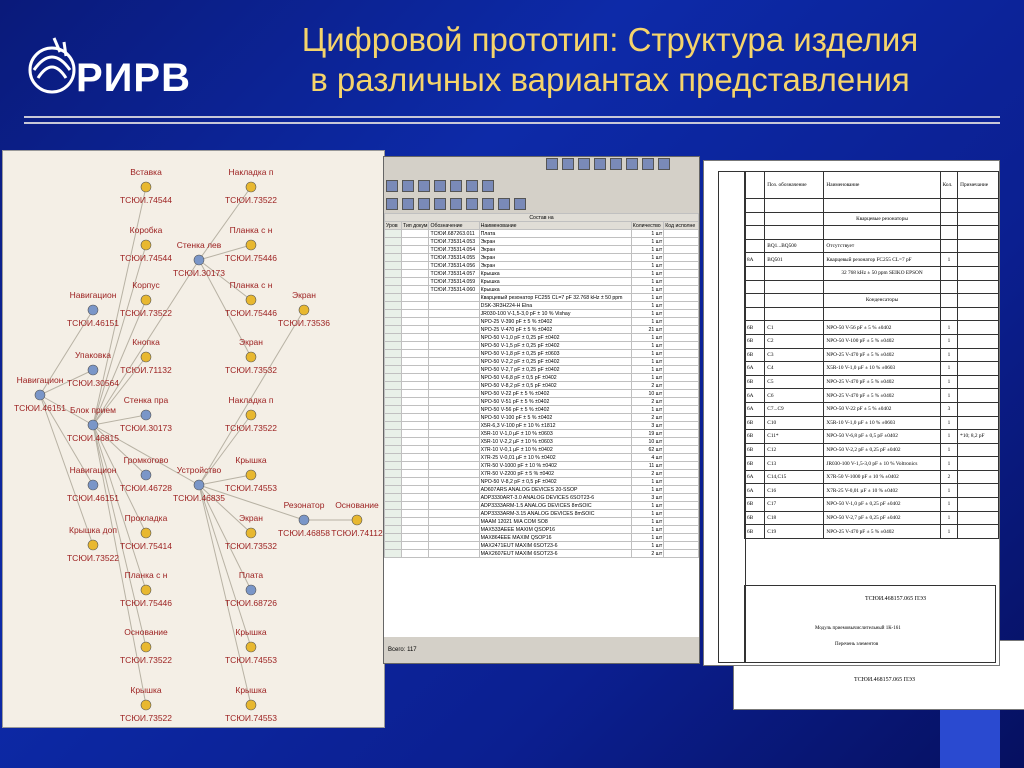 This screenshot has width=1024, height=768. I want to click on table-row: MAAM 12021 M/A COM SO8 1 шт, so click(541, 521).